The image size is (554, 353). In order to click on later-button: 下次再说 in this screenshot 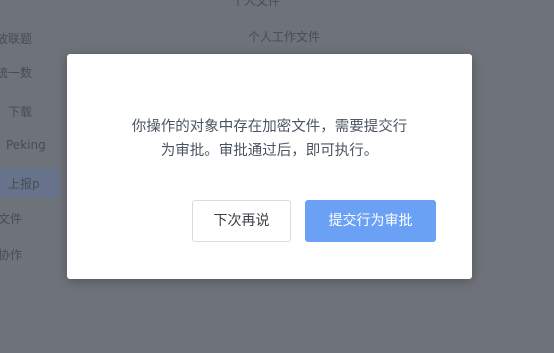, I will do `click(241, 221)`.